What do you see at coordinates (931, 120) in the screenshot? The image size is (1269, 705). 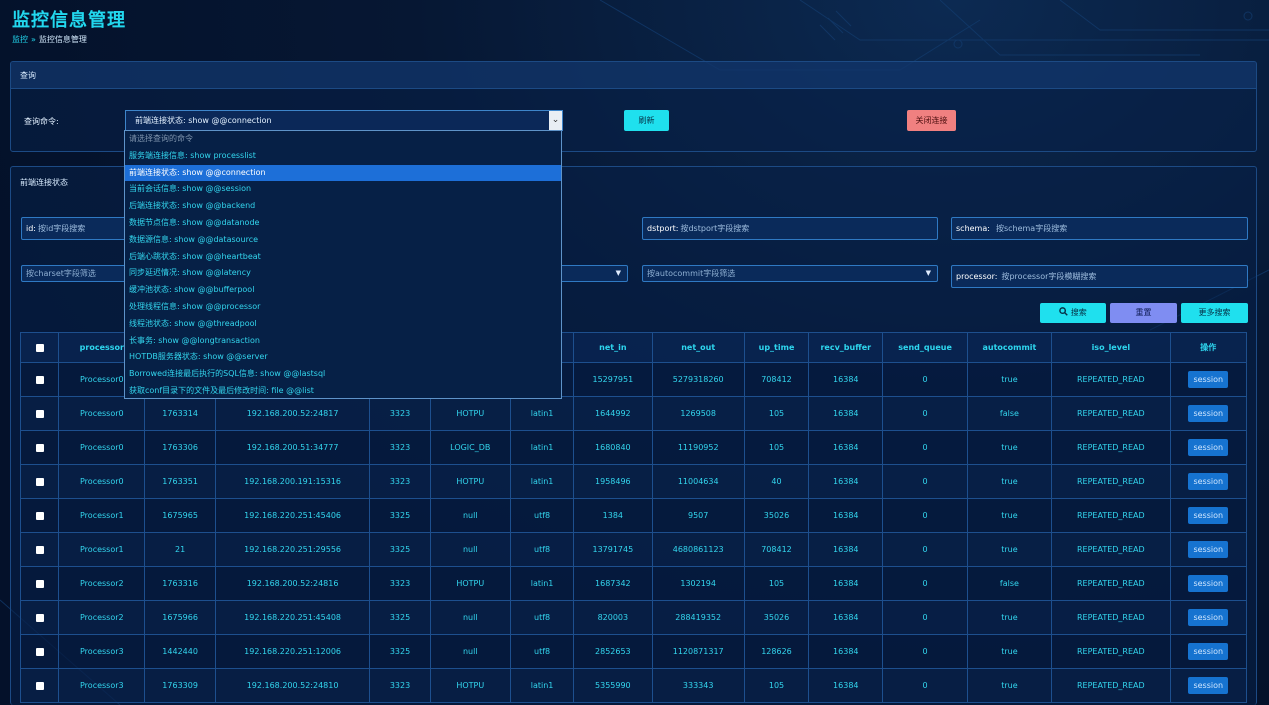 I see `close-connection-button: 关闭连接` at bounding box center [931, 120].